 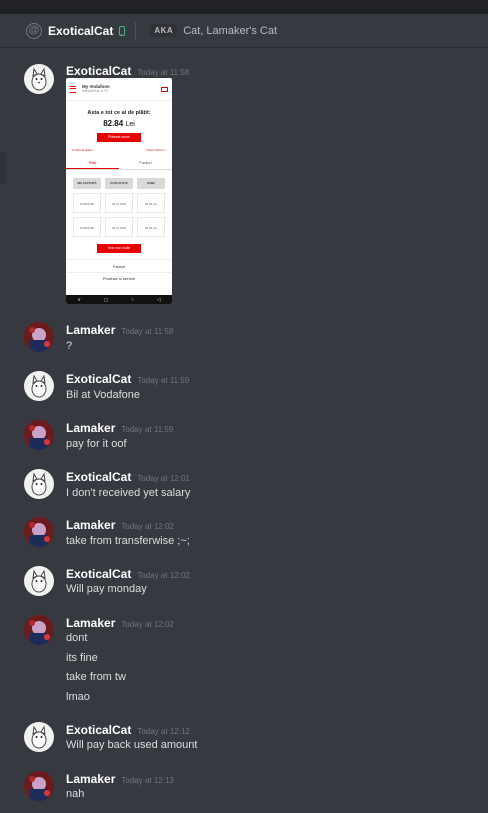 What do you see at coordinates (244, 7) in the screenshot?
I see `window-top-strip` at bounding box center [244, 7].